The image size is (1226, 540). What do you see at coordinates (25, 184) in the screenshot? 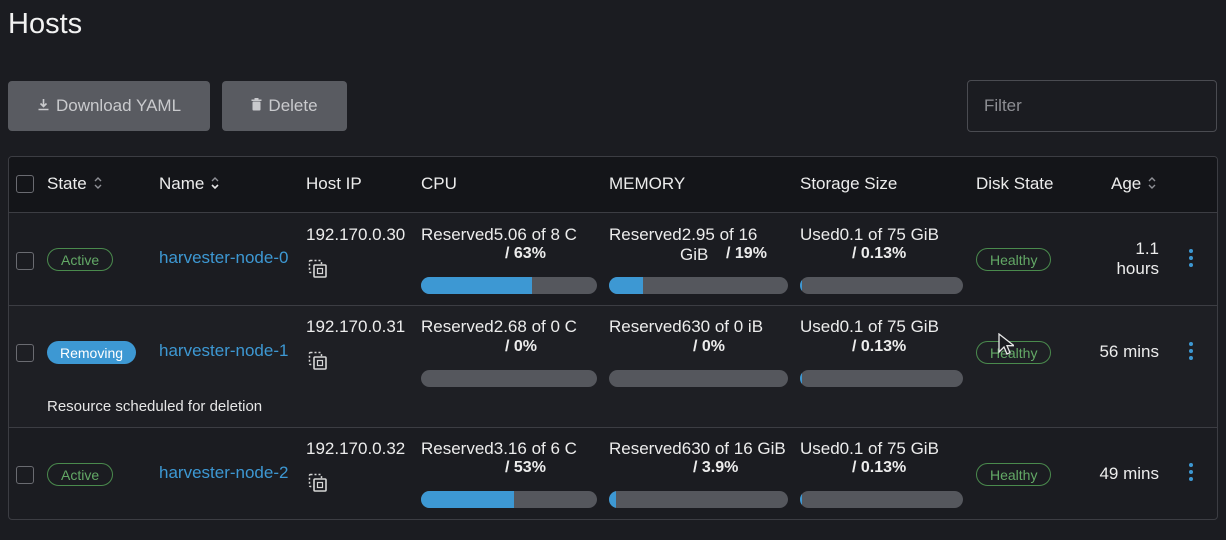
I see `select-all-checkbox` at bounding box center [25, 184].